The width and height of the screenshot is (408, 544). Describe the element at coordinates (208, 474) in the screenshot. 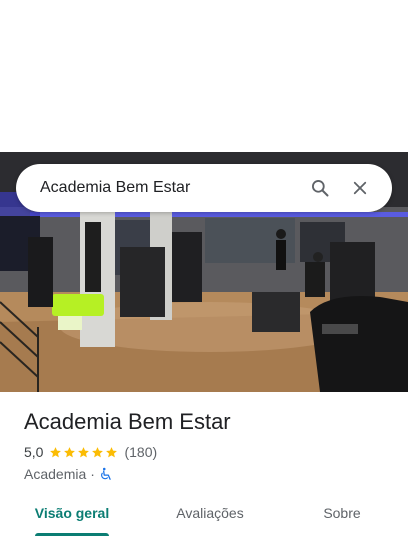

I see `category-row: Academia ·` at that location.